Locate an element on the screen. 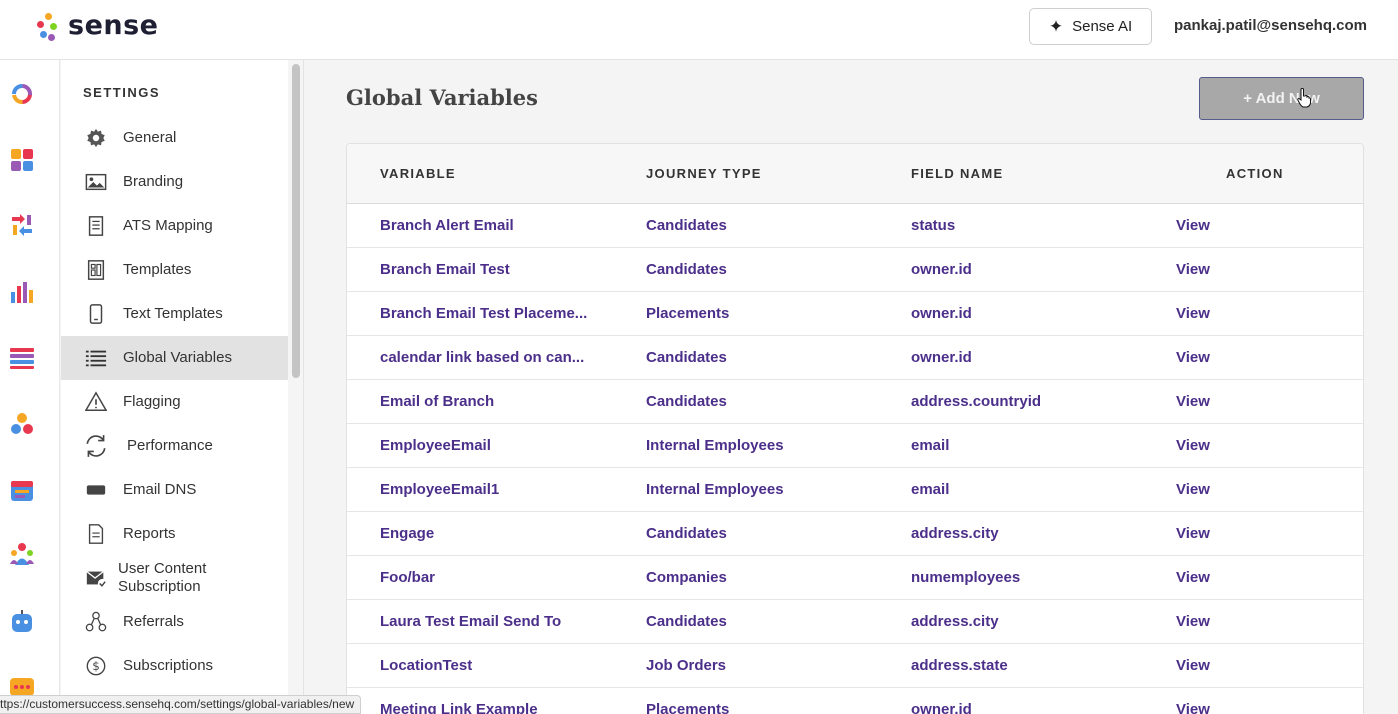 The image size is (1398, 714). sidebar-item-label: Email DNS is located at coordinates (160, 489).